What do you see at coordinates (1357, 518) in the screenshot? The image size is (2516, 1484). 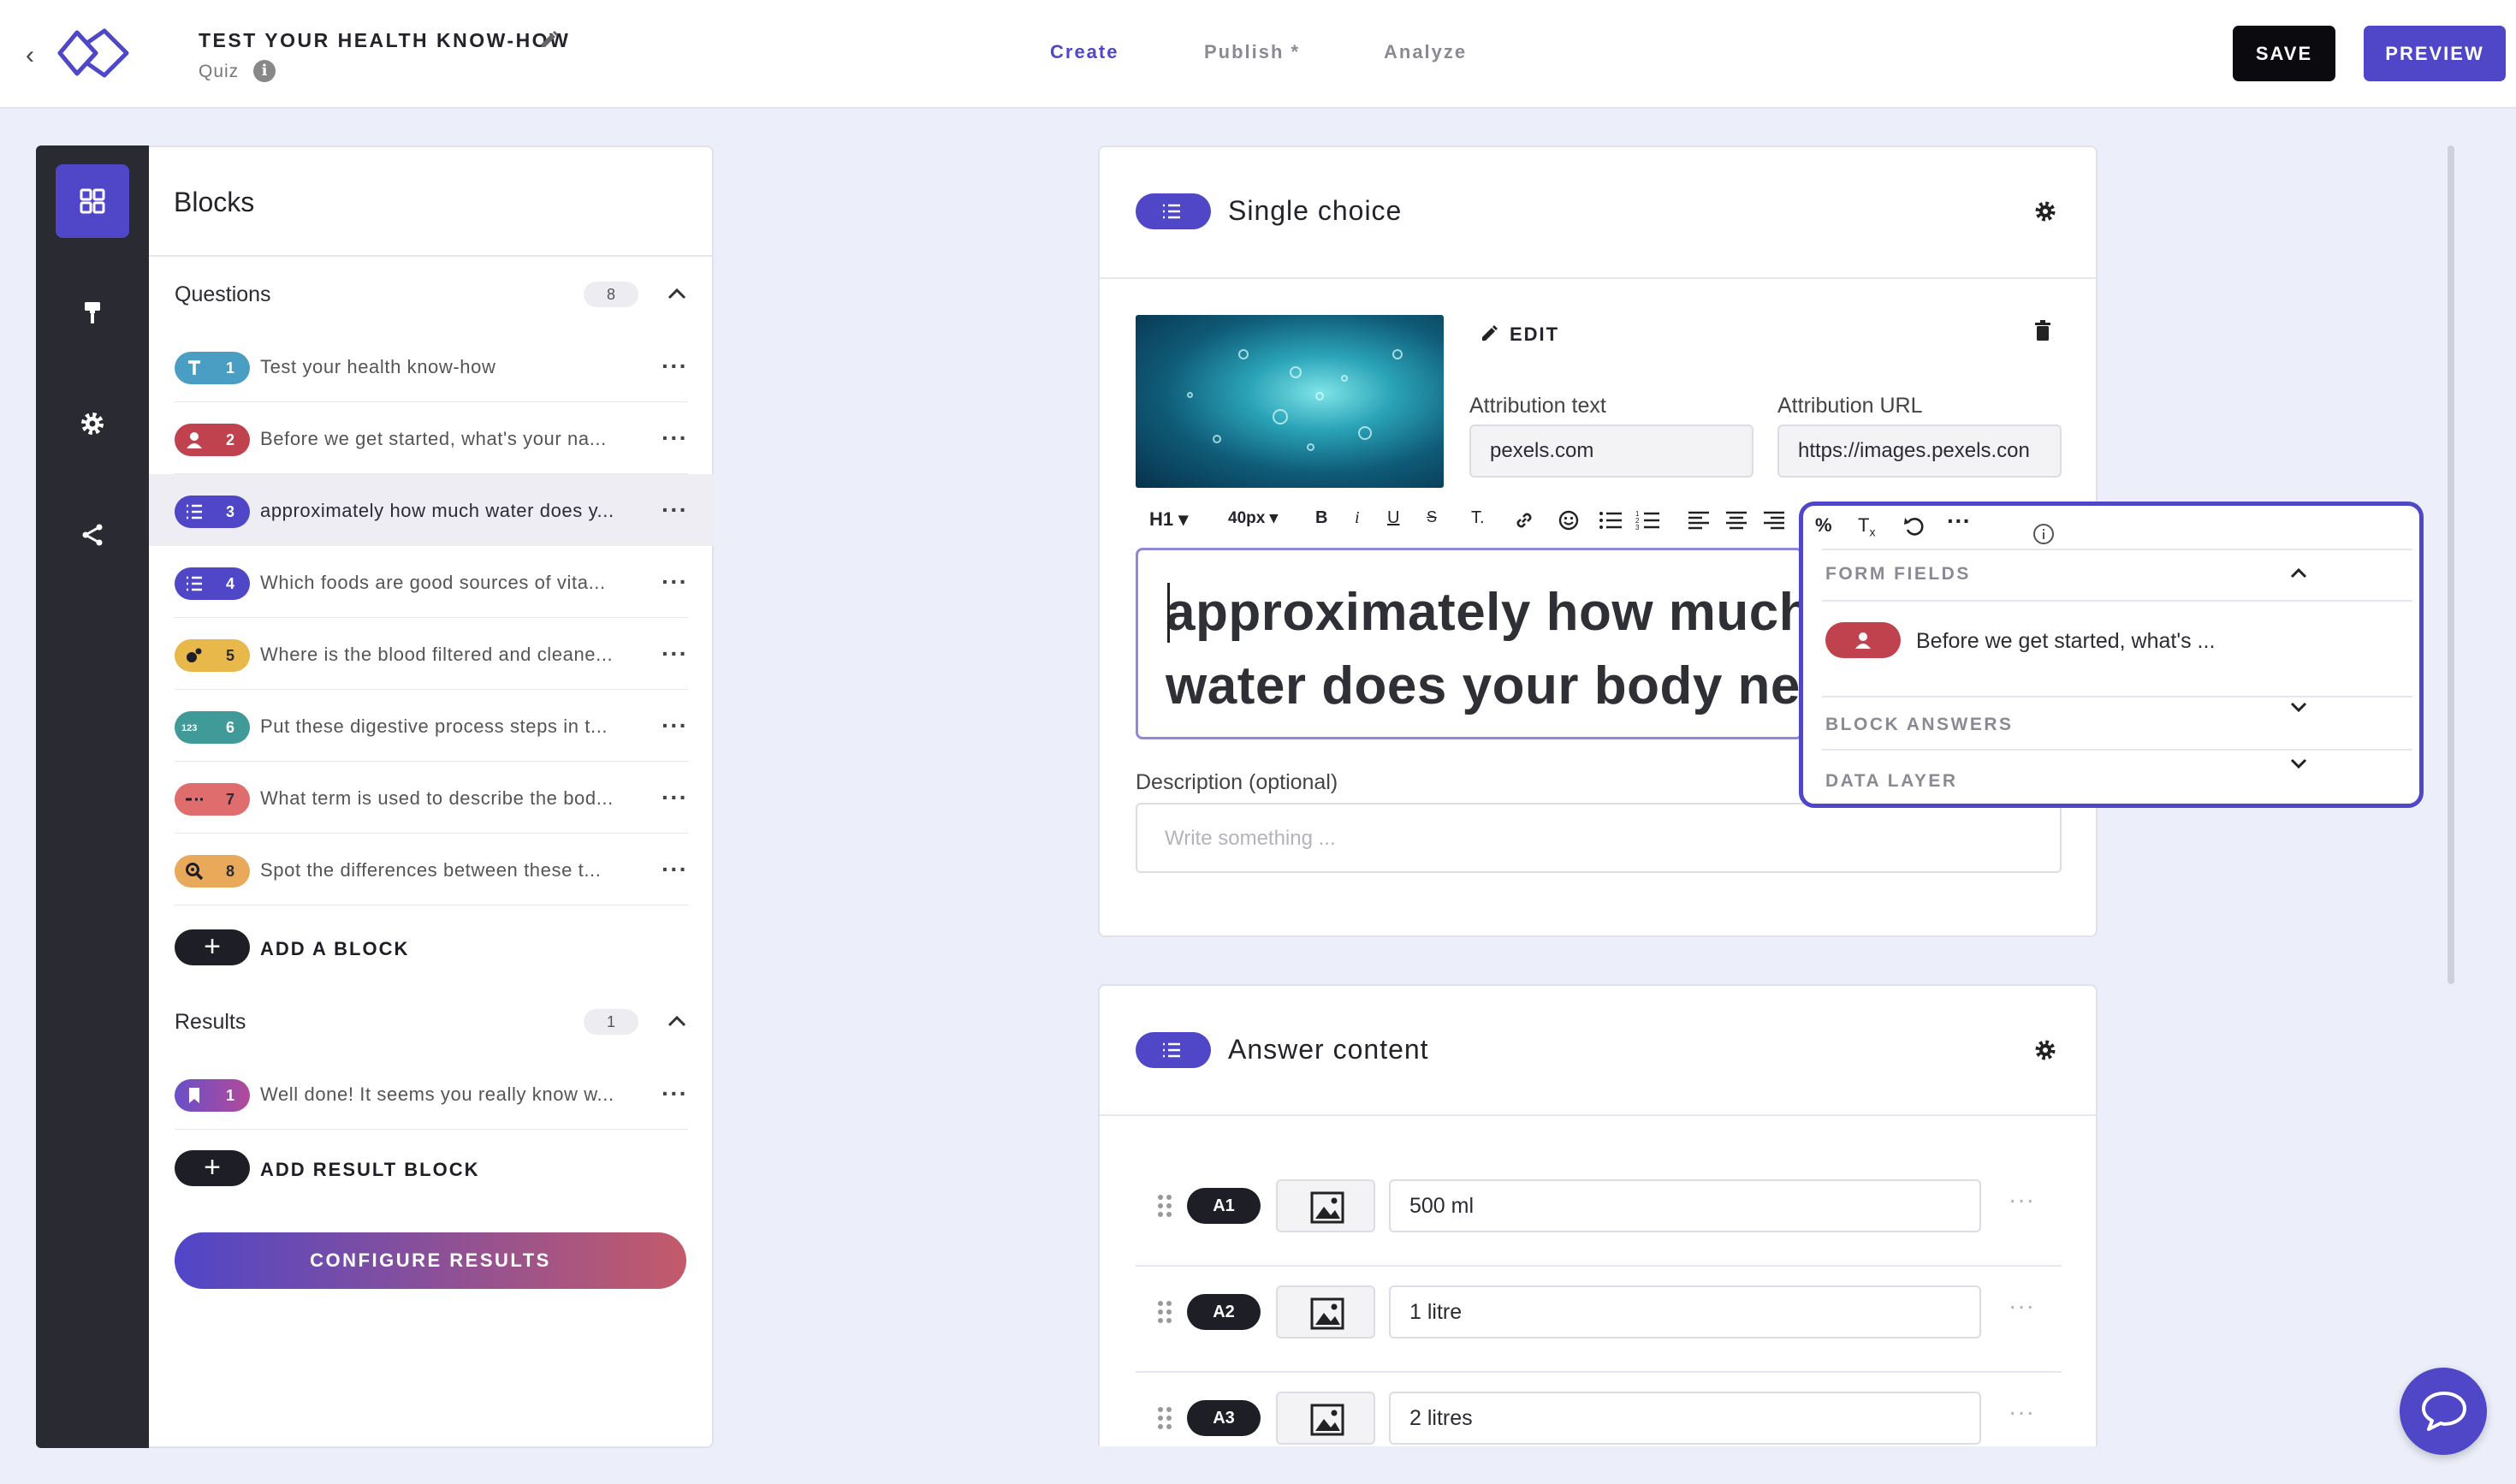 I see `italic-icon: i` at bounding box center [1357, 518].